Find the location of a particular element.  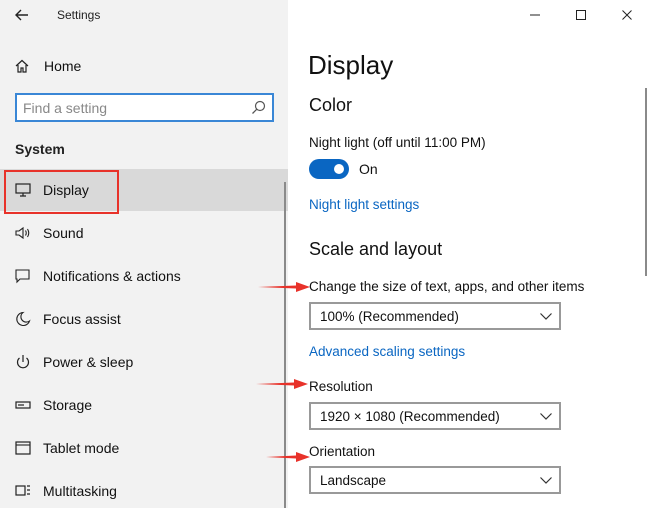

resolution-dropdown: 1920 × 1080 (Recommended) is located at coordinates (435, 416).